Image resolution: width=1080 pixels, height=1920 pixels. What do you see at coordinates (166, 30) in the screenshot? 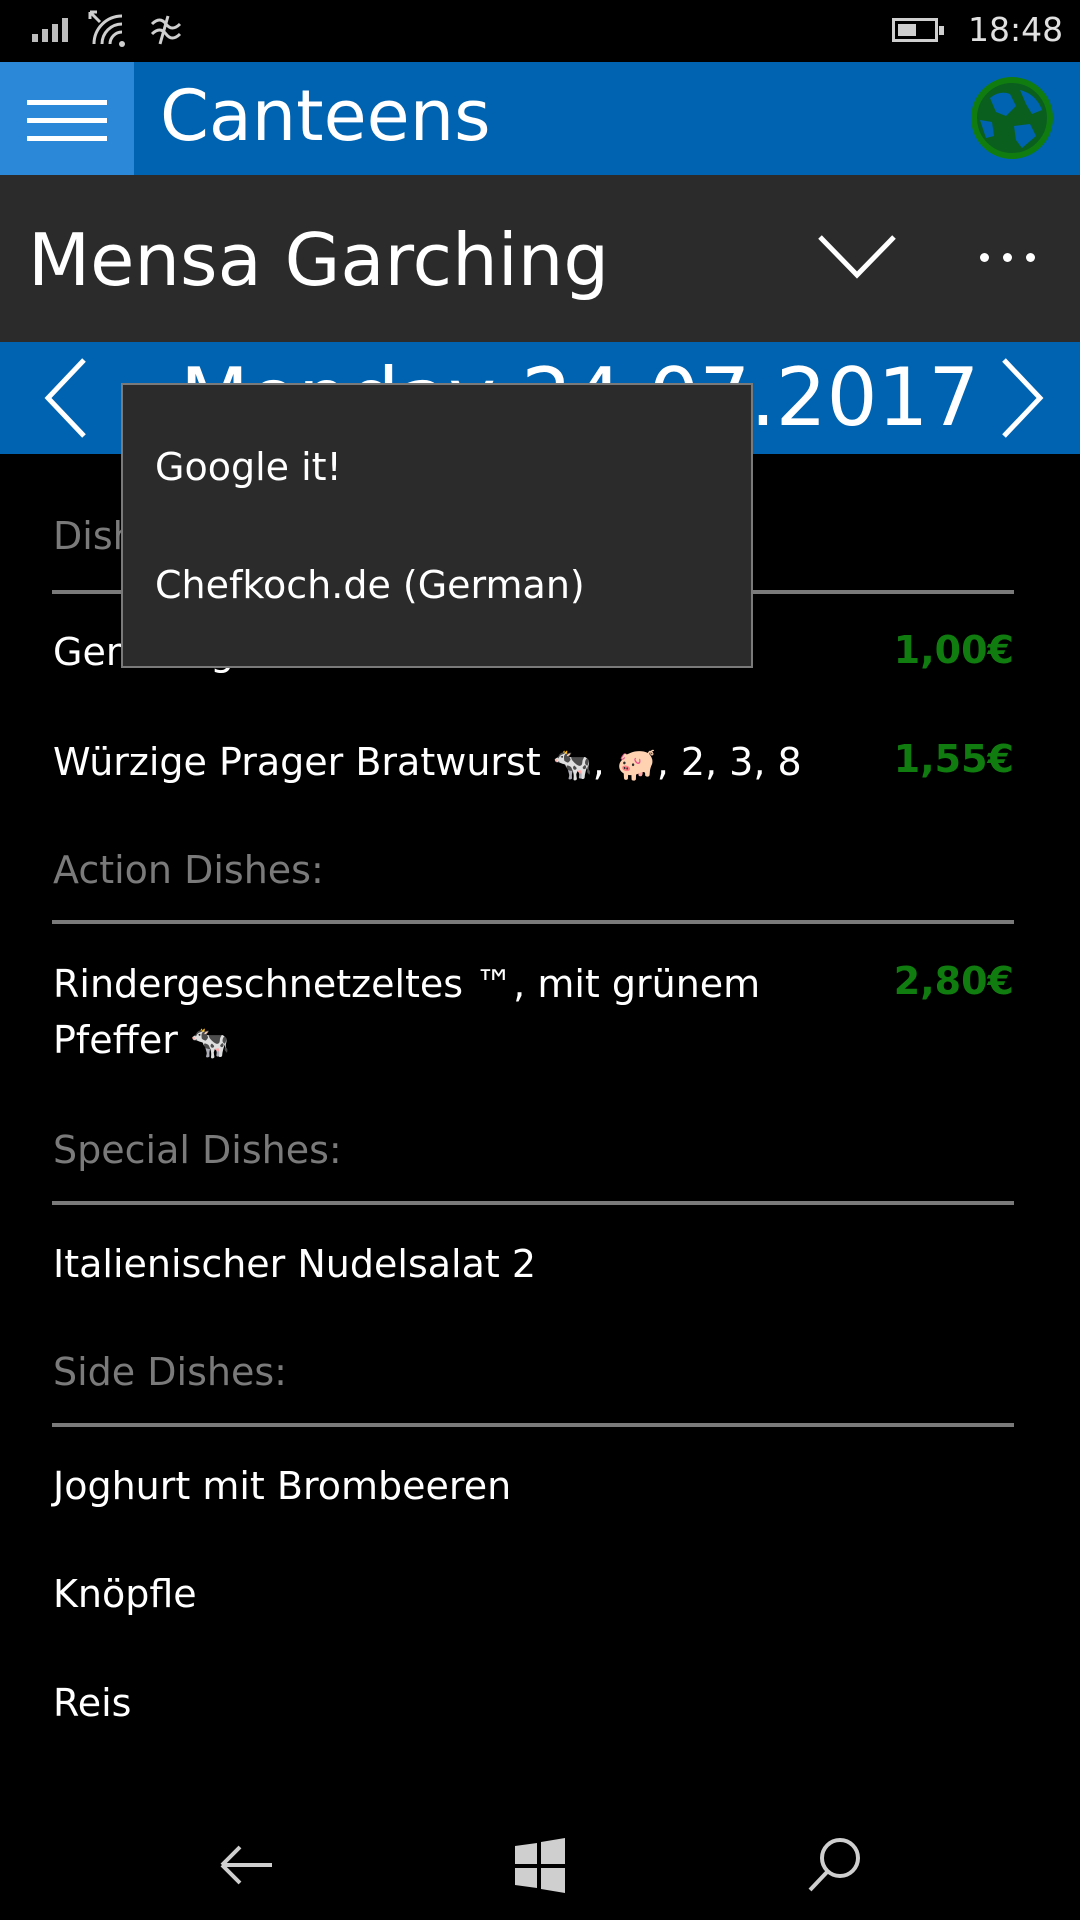
I see `data-saver-icon` at bounding box center [166, 30].